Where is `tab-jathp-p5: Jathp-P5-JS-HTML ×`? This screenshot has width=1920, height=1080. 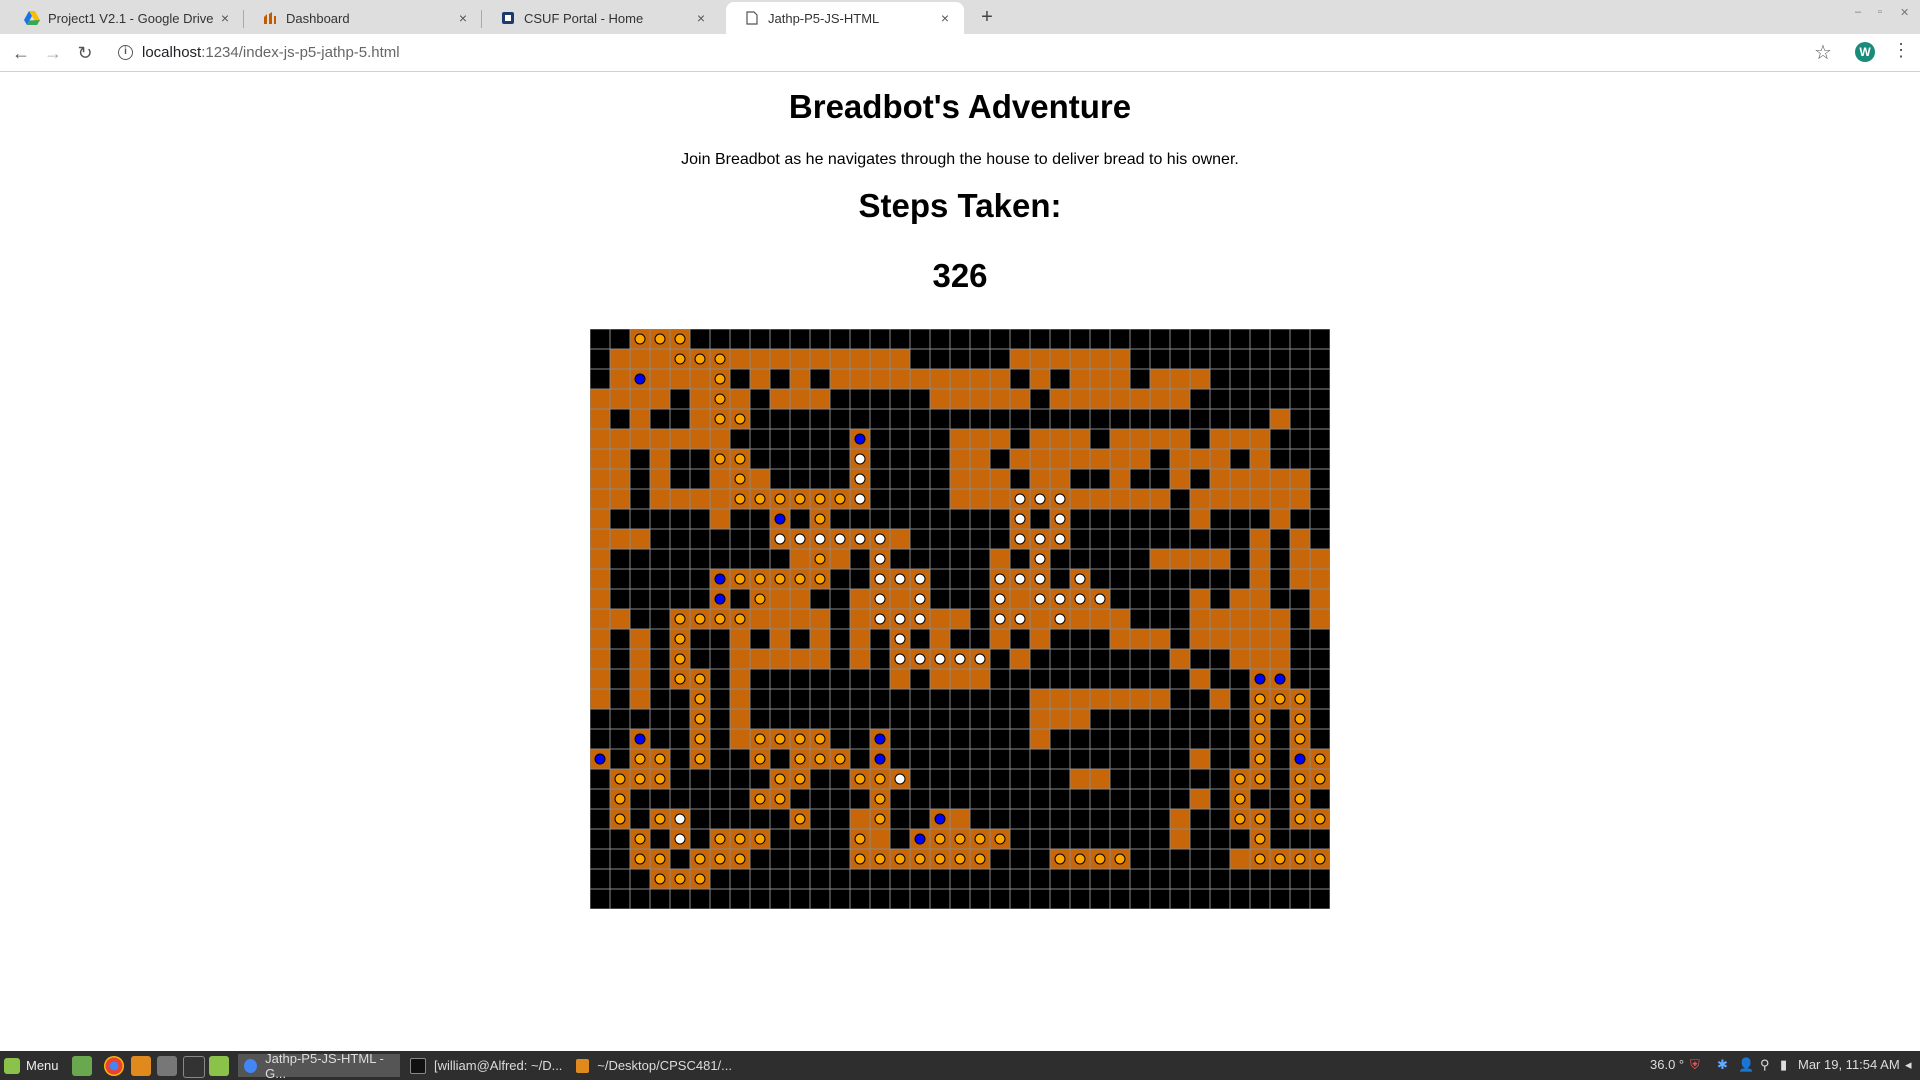 tab-jathp-p5: Jathp-P5-JS-HTML × is located at coordinates (845, 18).